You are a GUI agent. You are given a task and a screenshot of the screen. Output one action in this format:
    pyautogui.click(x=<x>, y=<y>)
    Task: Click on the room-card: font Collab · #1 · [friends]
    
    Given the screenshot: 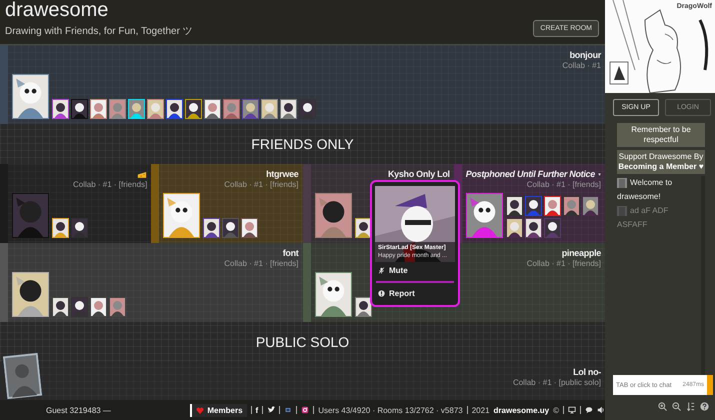 What is the action you would take?
    pyautogui.click(x=151, y=282)
    